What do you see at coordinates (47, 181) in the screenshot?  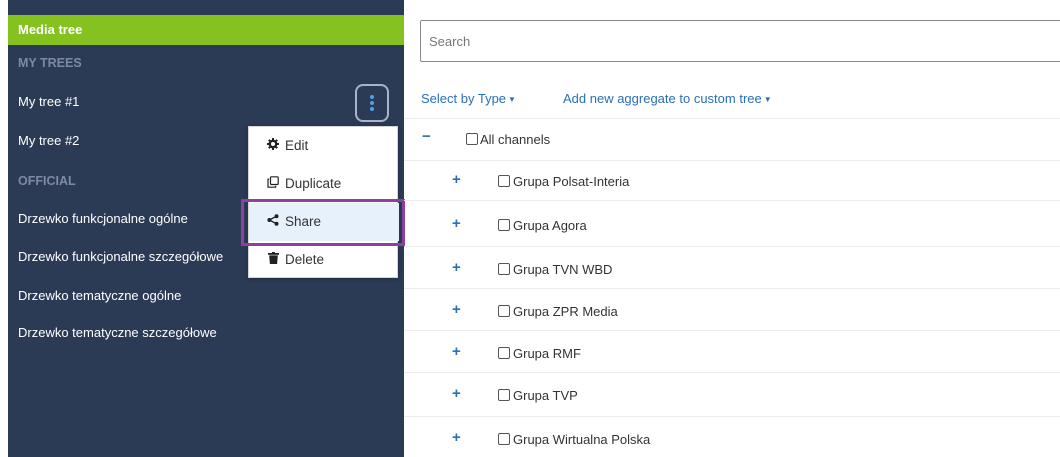 I see `section-official: OFFICIAL` at bounding box center [47, 181].